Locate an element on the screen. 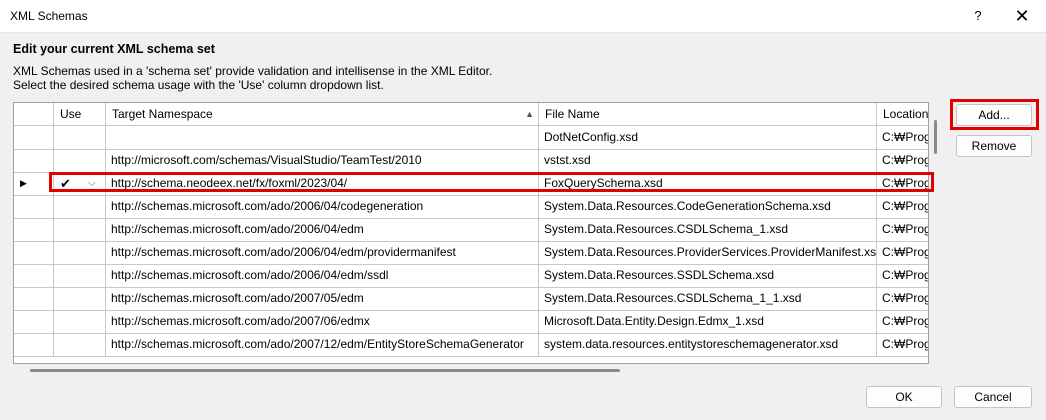 This screenshot has width=1046, height=420. row-selector: ▶ is located at coordinates (34, 183).